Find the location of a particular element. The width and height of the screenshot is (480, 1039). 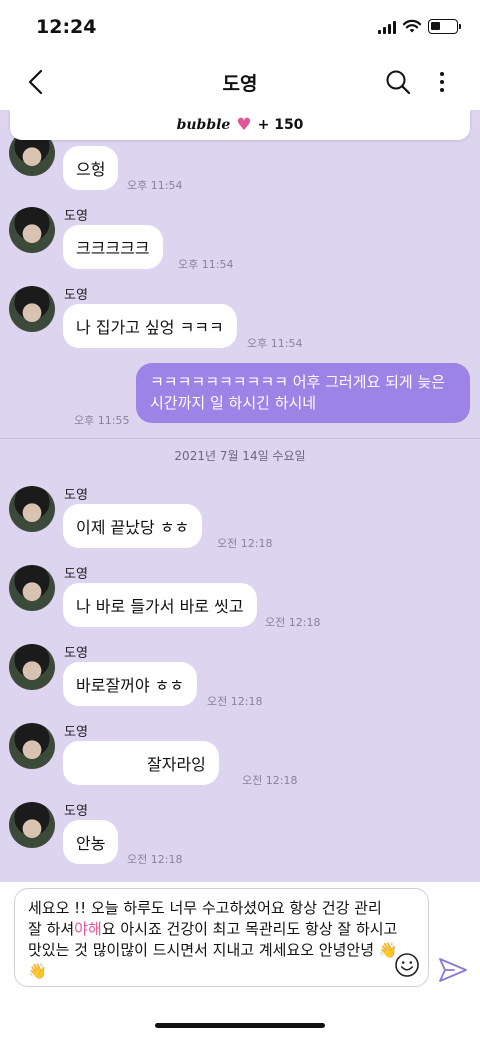

message-bubble: 이제 끝났당 ㅎㅎ is located at coordinates (133, 526).